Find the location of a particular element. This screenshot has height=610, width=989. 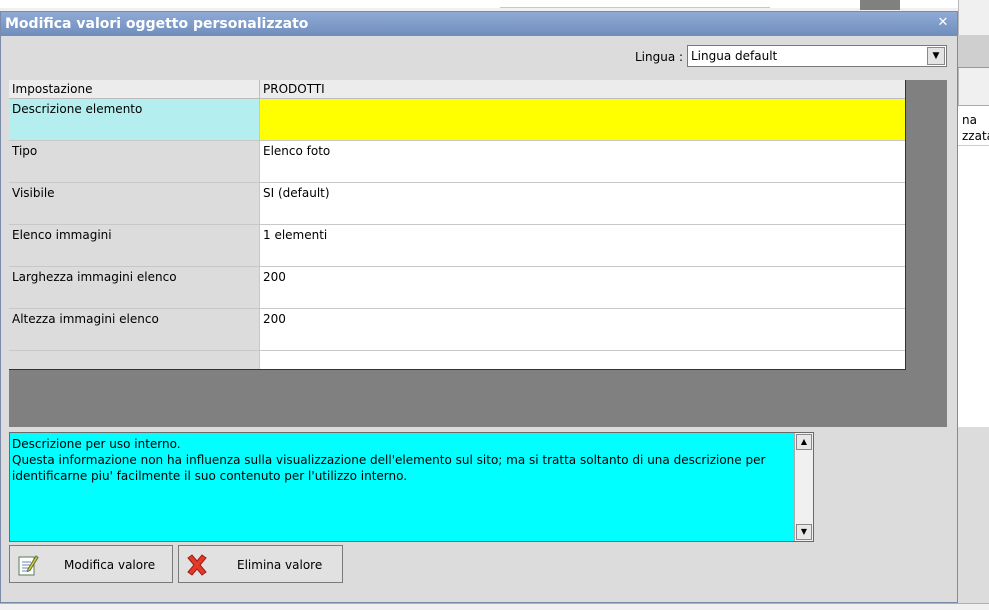

grid-row-elenco-immagini: Elenco immagini 1 elementi is located at coordinates (457, 246).